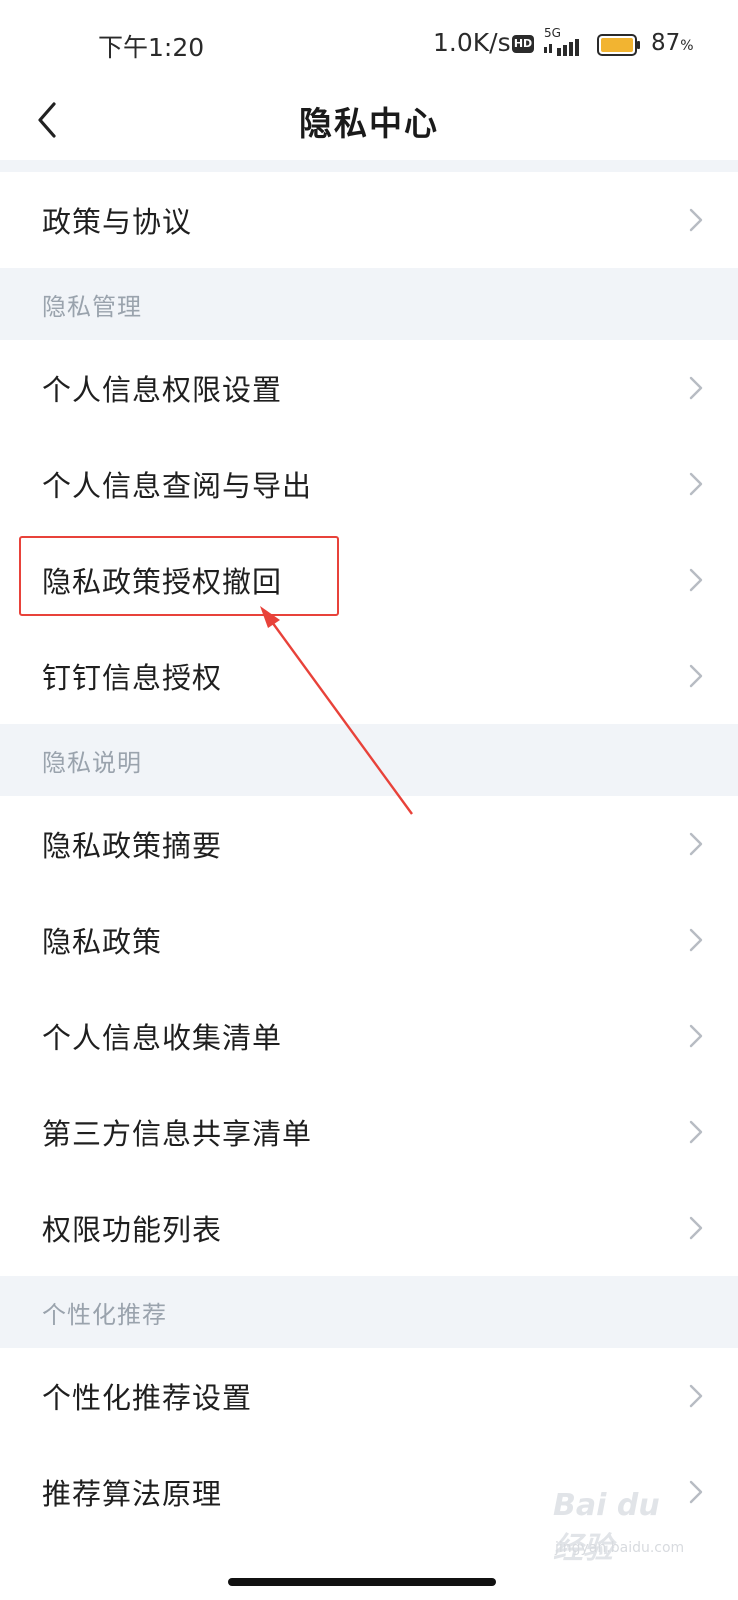  What do you see at coordinates (369, 1396) in the screenshot?
I see `list-item-personalized-settings: 个性化推荐设置` at bounding box center [369, 1396].